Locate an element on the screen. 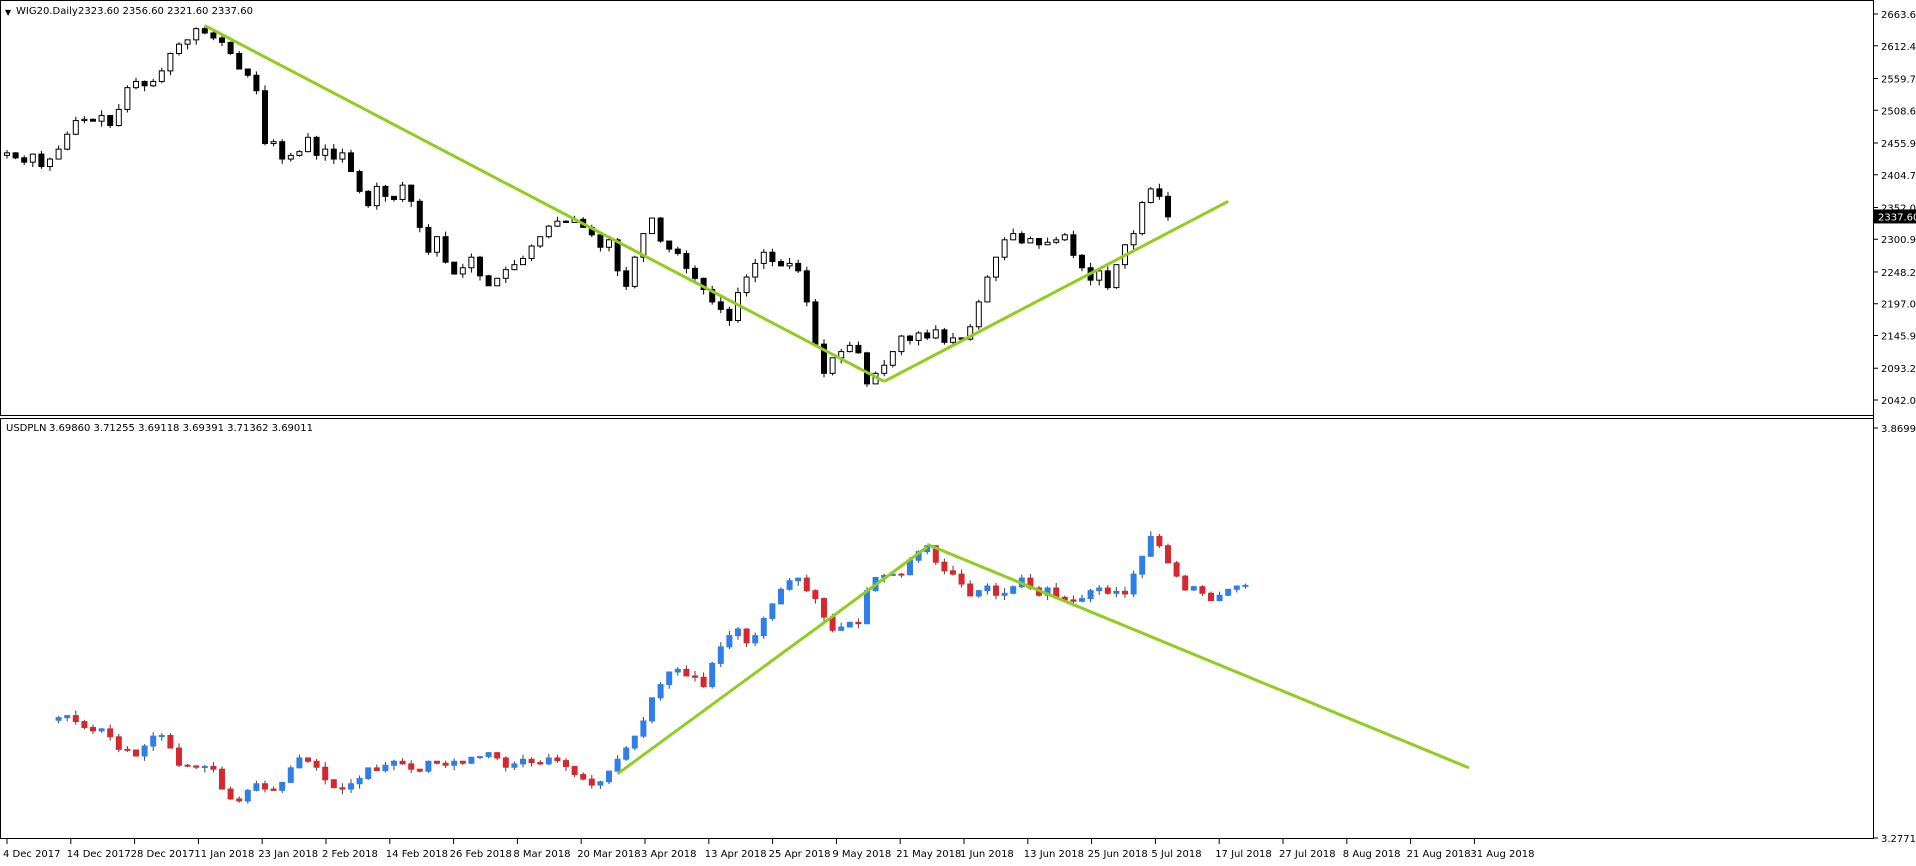 The image size is (1916, 866). time-tick-label: 20 Mar 2018 is located at coordinates (608, 854).